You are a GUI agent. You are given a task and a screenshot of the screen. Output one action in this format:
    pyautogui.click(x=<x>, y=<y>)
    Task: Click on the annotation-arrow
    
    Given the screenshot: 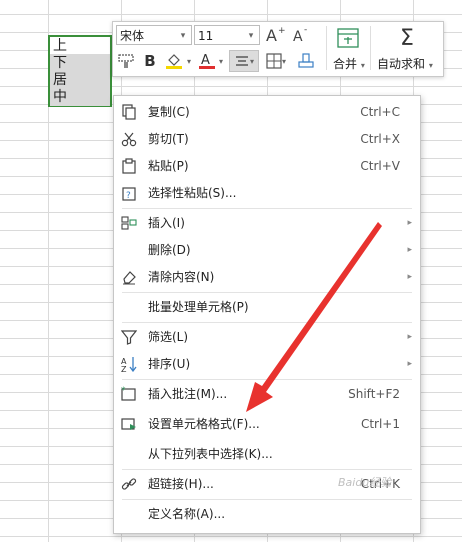 What is the action you would take?
    pyautogui.click(x=314, y=317)
    